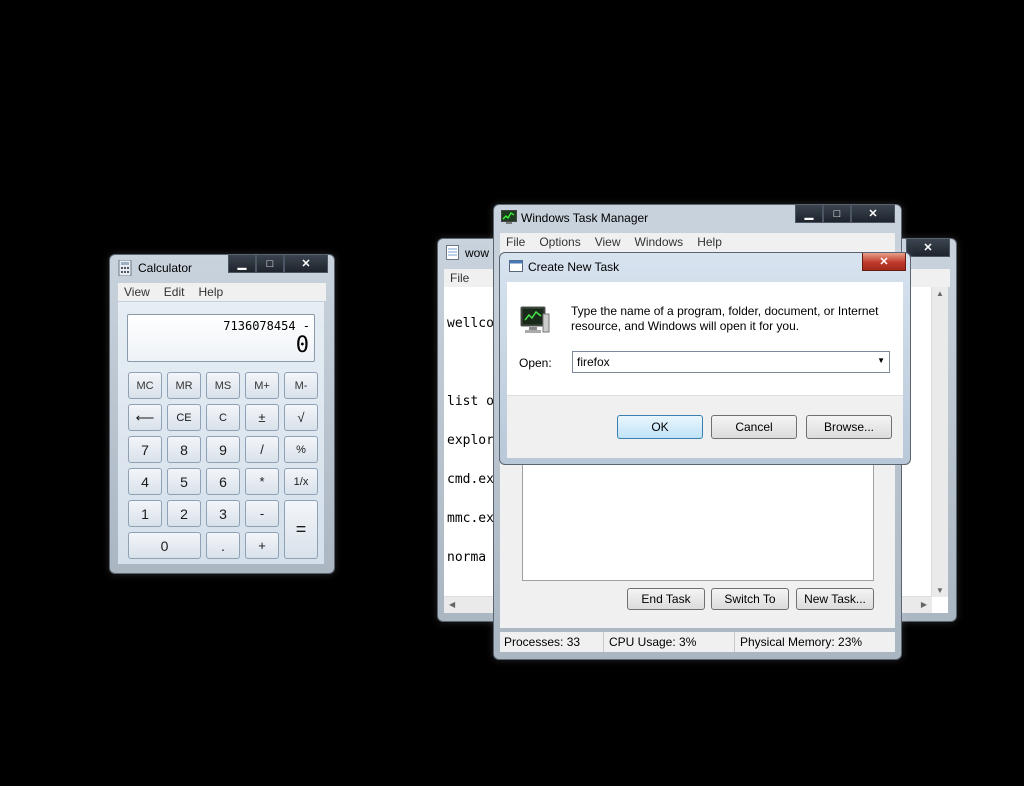 The width and height of the screenshot is (1024, 786). What do you see at coordinates (470, 440) in the screenshot?
I see `notepad-line: explor` at bounding box center [470, 440].